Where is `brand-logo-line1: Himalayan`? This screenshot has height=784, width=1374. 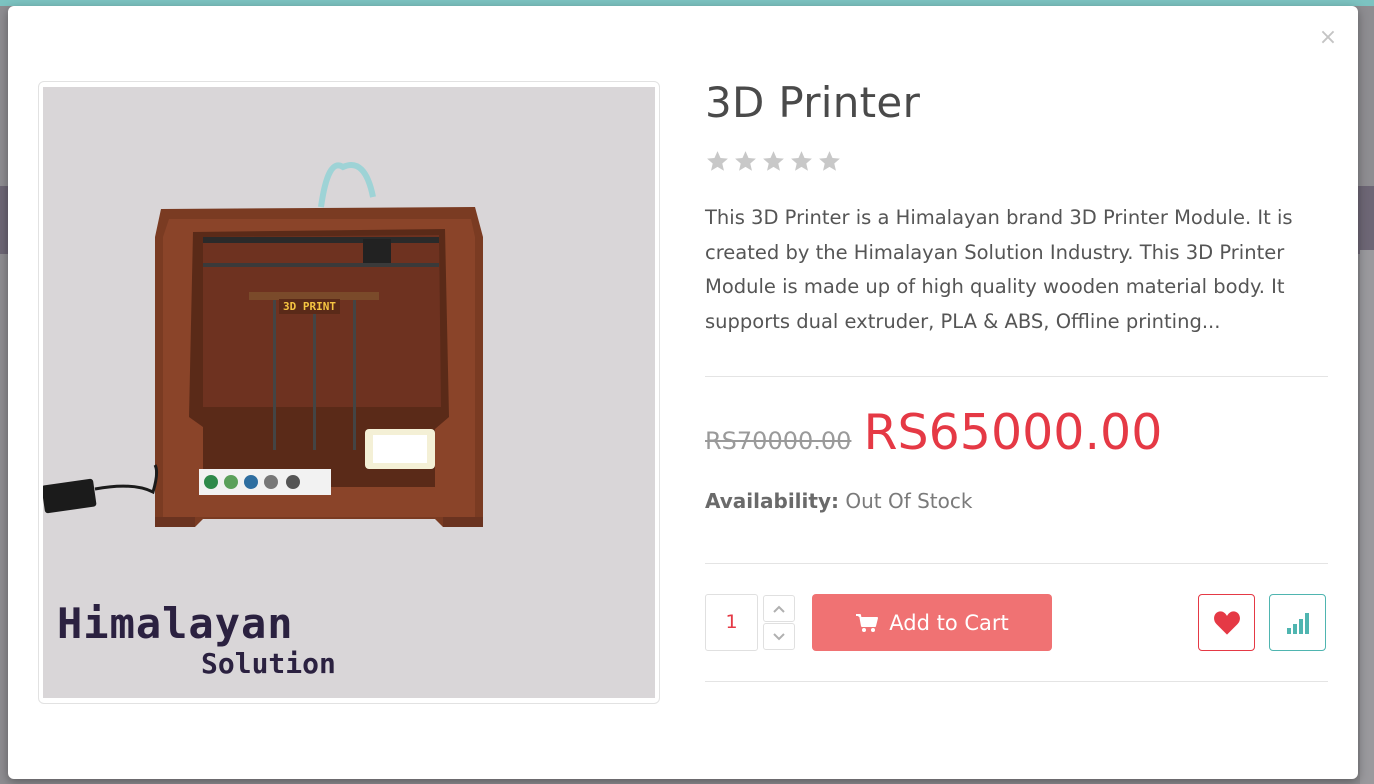
brand-logo-line1: Himalayan is located at coordinates (175, 623).